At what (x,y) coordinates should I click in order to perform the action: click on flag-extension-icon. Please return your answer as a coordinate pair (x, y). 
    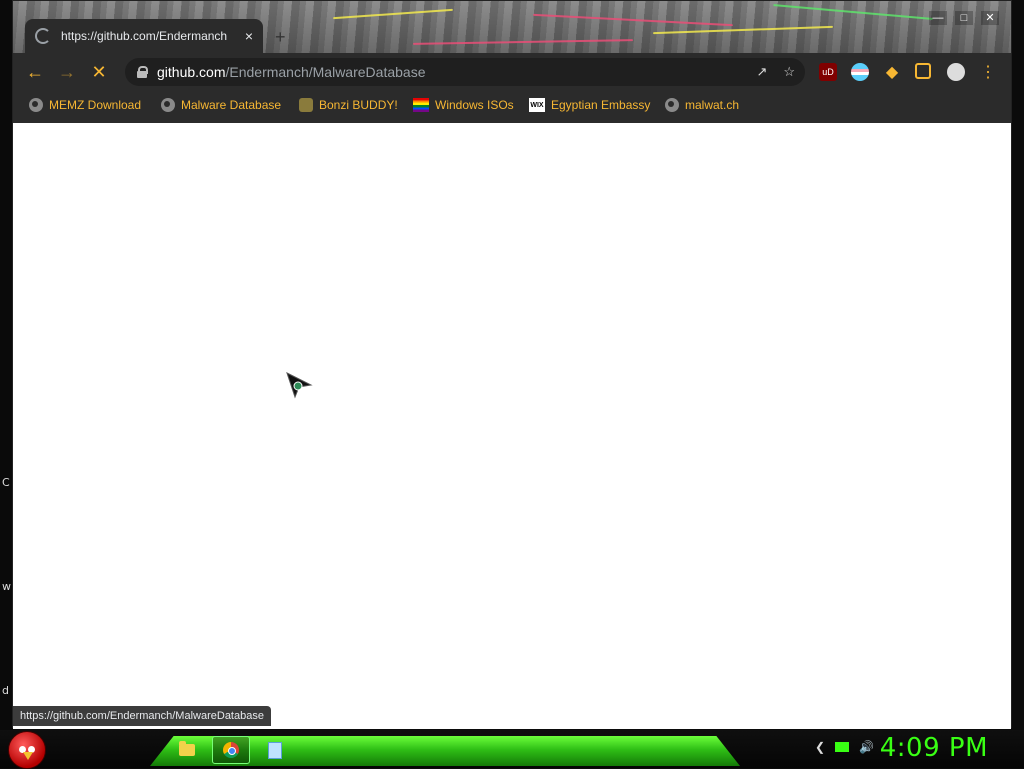
    Looking at the image, I should click on (860, 72).